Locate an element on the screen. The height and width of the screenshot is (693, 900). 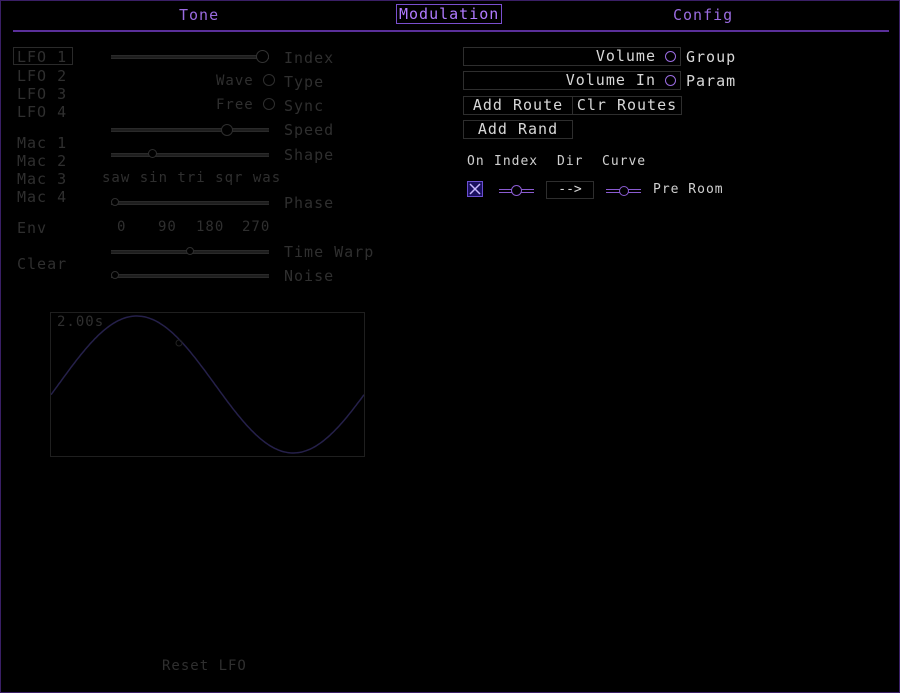
lfo-waveform-graph: 2.00s is located at coordinates (207, 384).